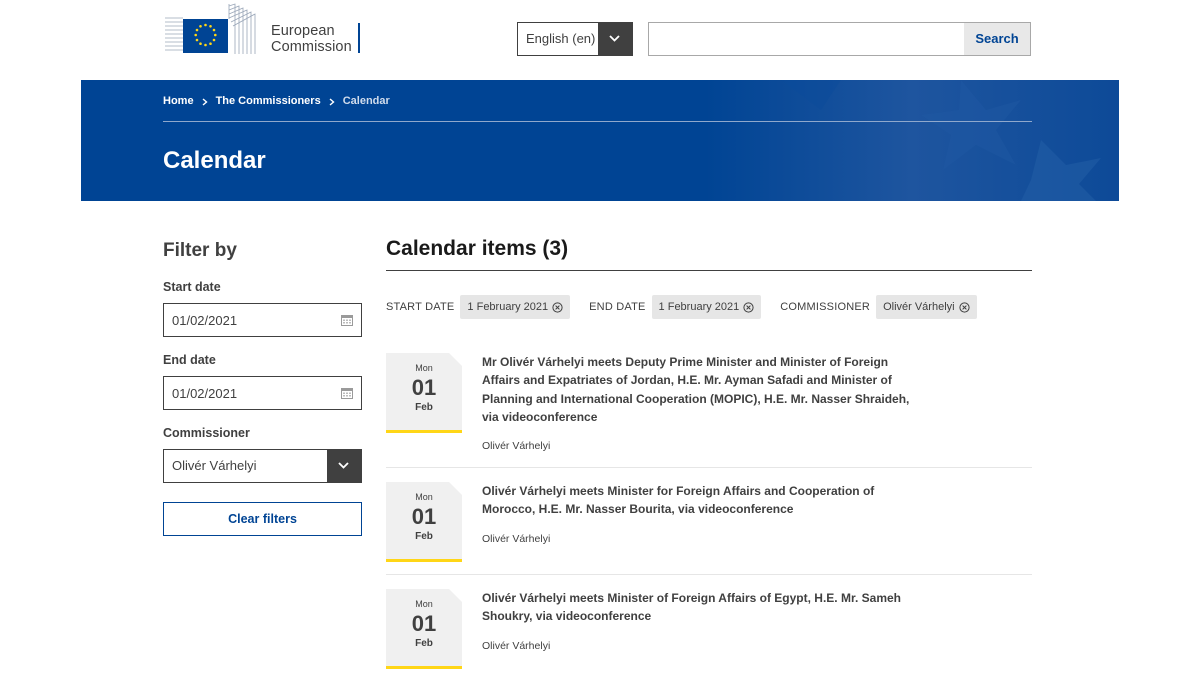 The height and width of the screenshot is (675, 1200). I want to click on eu-flag-icon, so click(212, 28).